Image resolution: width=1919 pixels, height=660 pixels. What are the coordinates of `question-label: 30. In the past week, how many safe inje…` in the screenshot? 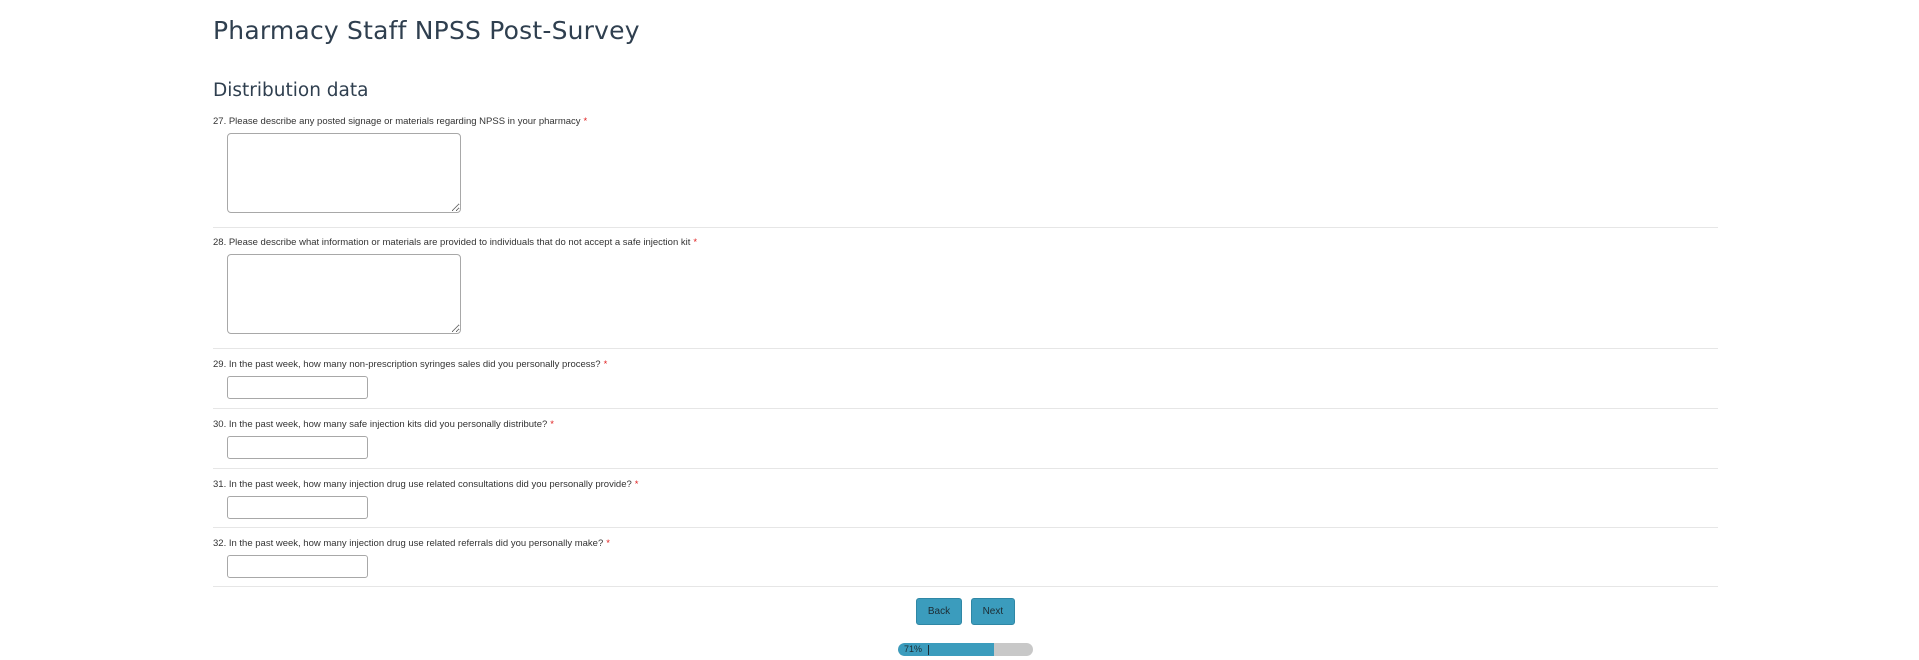 It's located at (383, 424).